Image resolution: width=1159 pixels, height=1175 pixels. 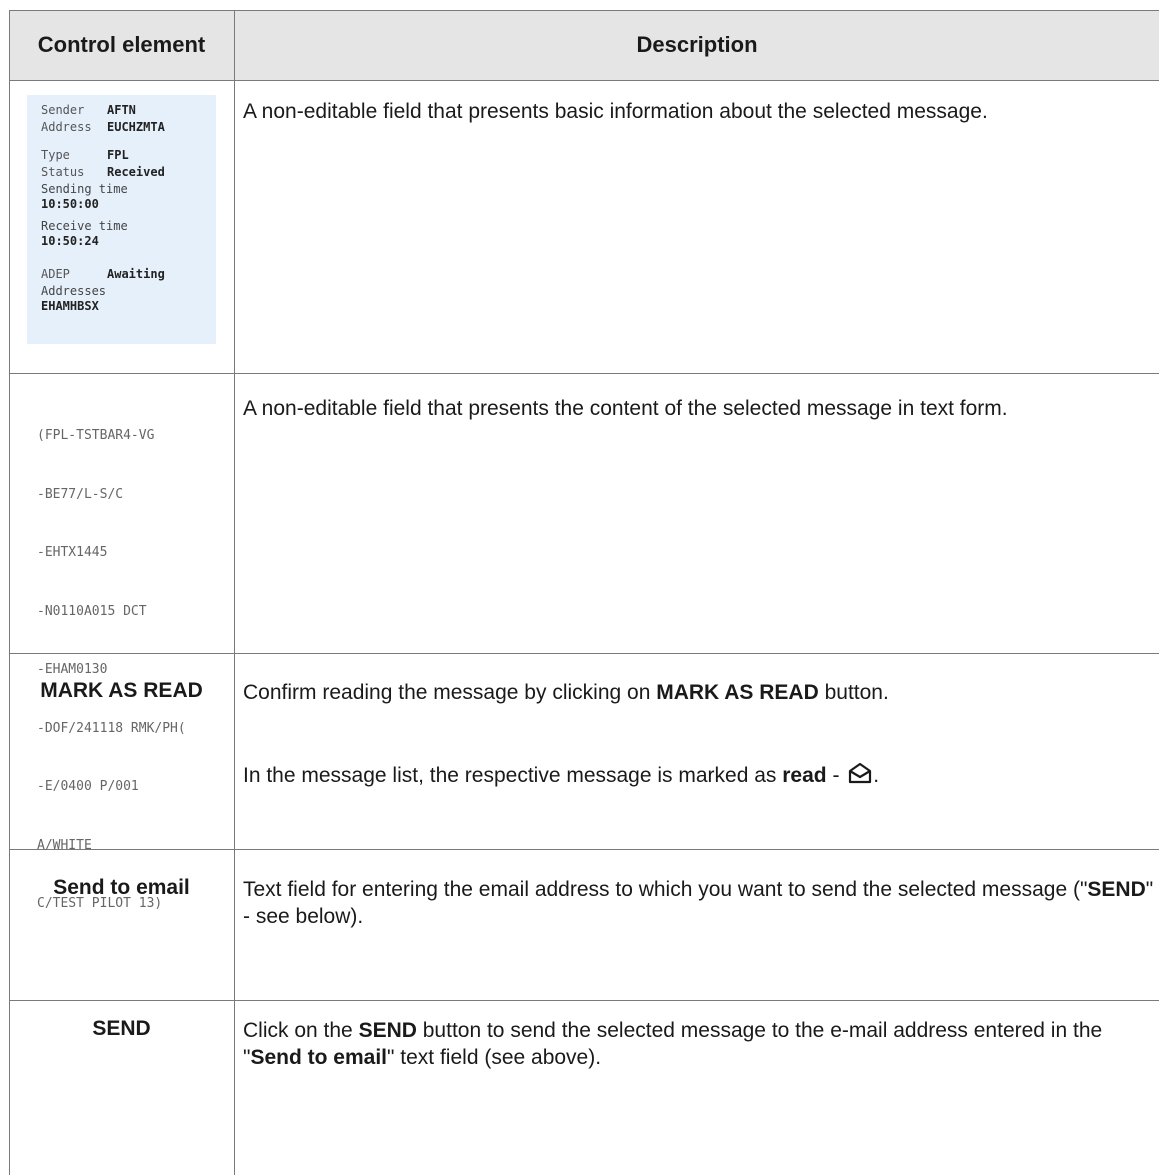 I want to click on address-label: Address, so click(x=66, y=127).